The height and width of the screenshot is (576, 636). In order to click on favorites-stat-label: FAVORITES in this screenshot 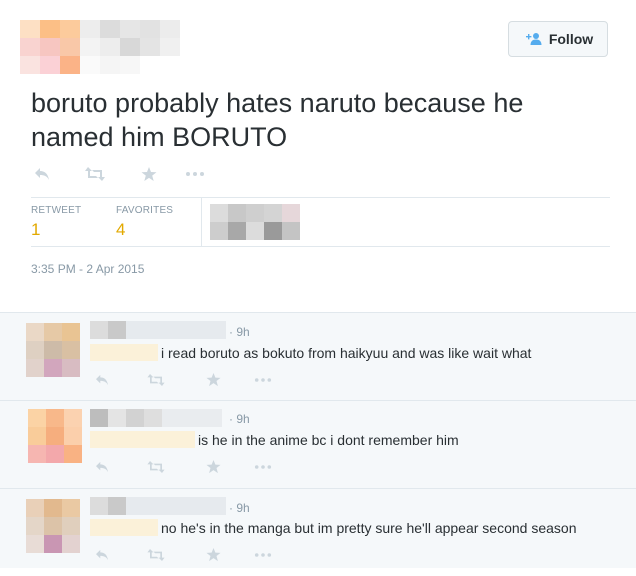, I will do `click(145, 210)`.